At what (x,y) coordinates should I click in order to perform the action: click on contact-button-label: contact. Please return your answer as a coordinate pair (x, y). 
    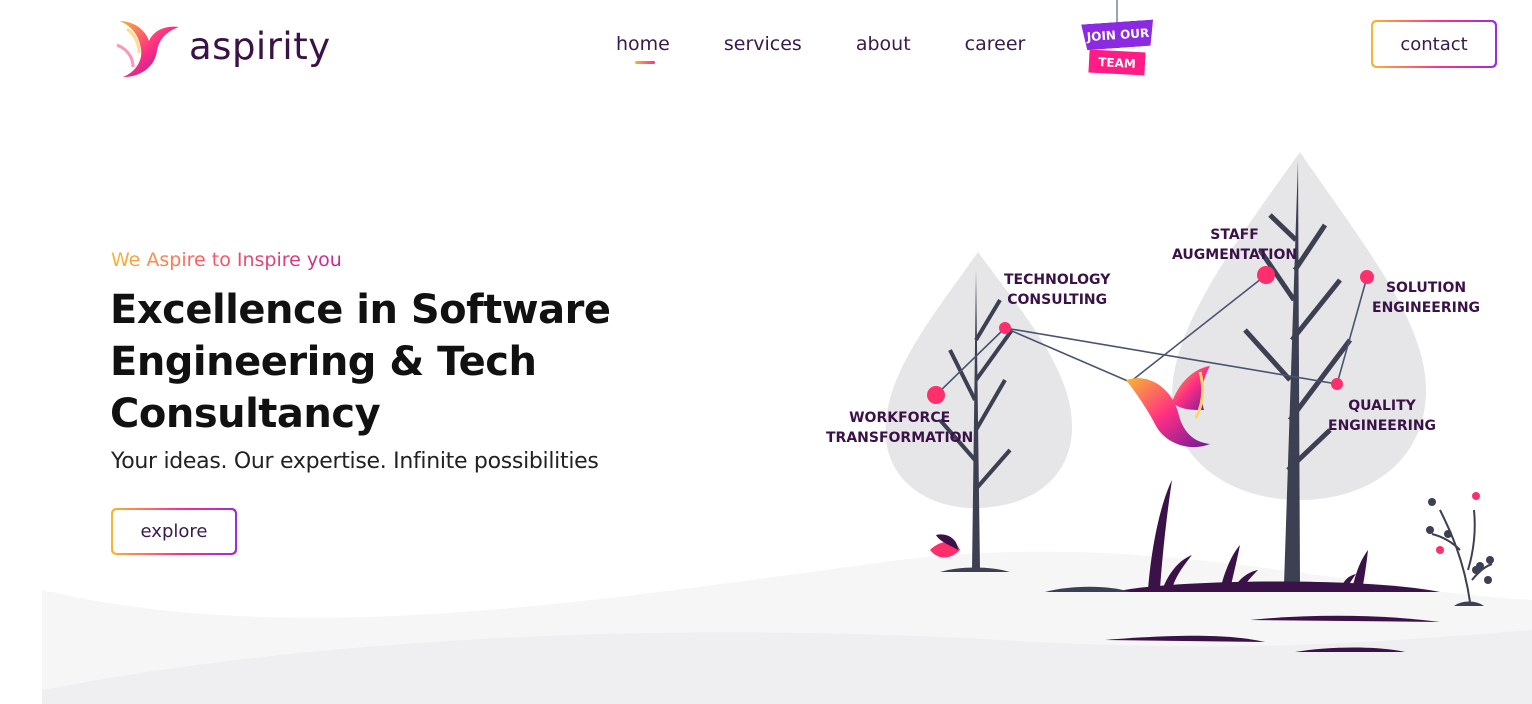
    Looking at the image, I should click on (1434, 44).